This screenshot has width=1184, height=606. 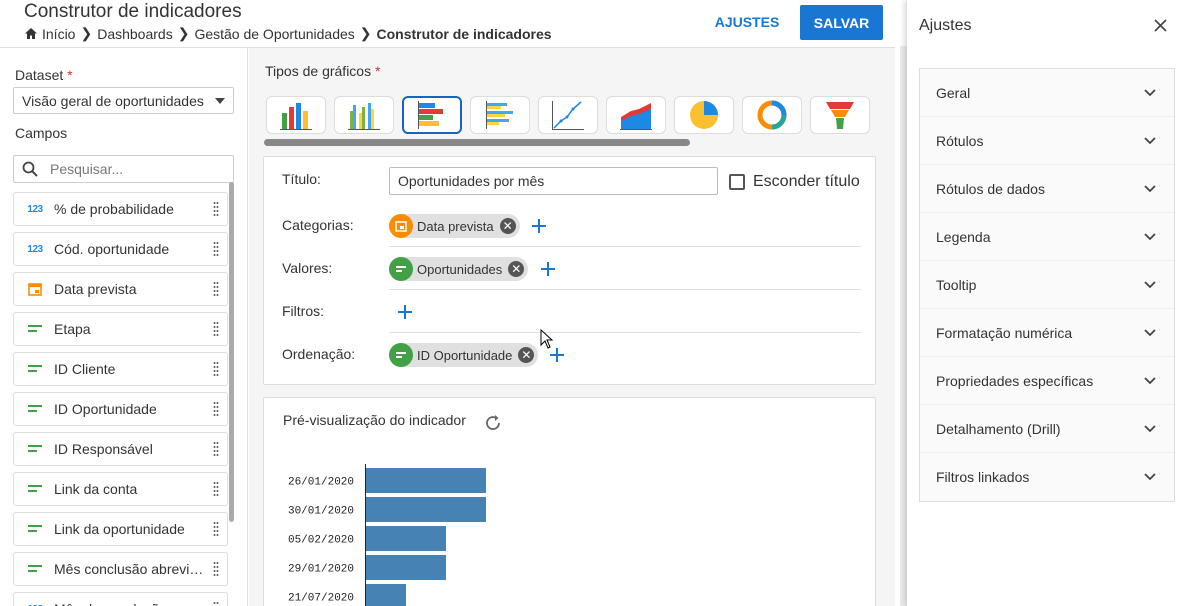 I want to click on settings-item: Detalhamento (Drill), so click(x=1047, y=429).